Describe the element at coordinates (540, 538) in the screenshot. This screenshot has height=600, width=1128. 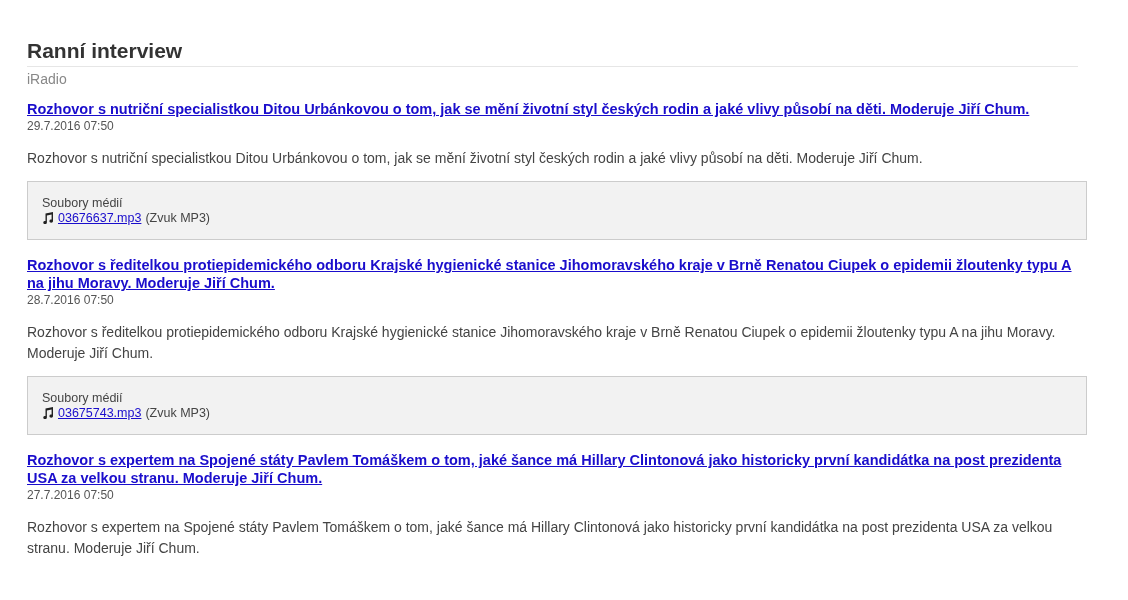
I see `article-summary: Rozhovor s expertem na Spojené státy Pavlem Tomáškem o tom, jaké šance má Hillary Clintonová jako historicky první kandidátka na post prezidenta USA za velkou stranu. Moderuje Jiří Chum.` at that location.